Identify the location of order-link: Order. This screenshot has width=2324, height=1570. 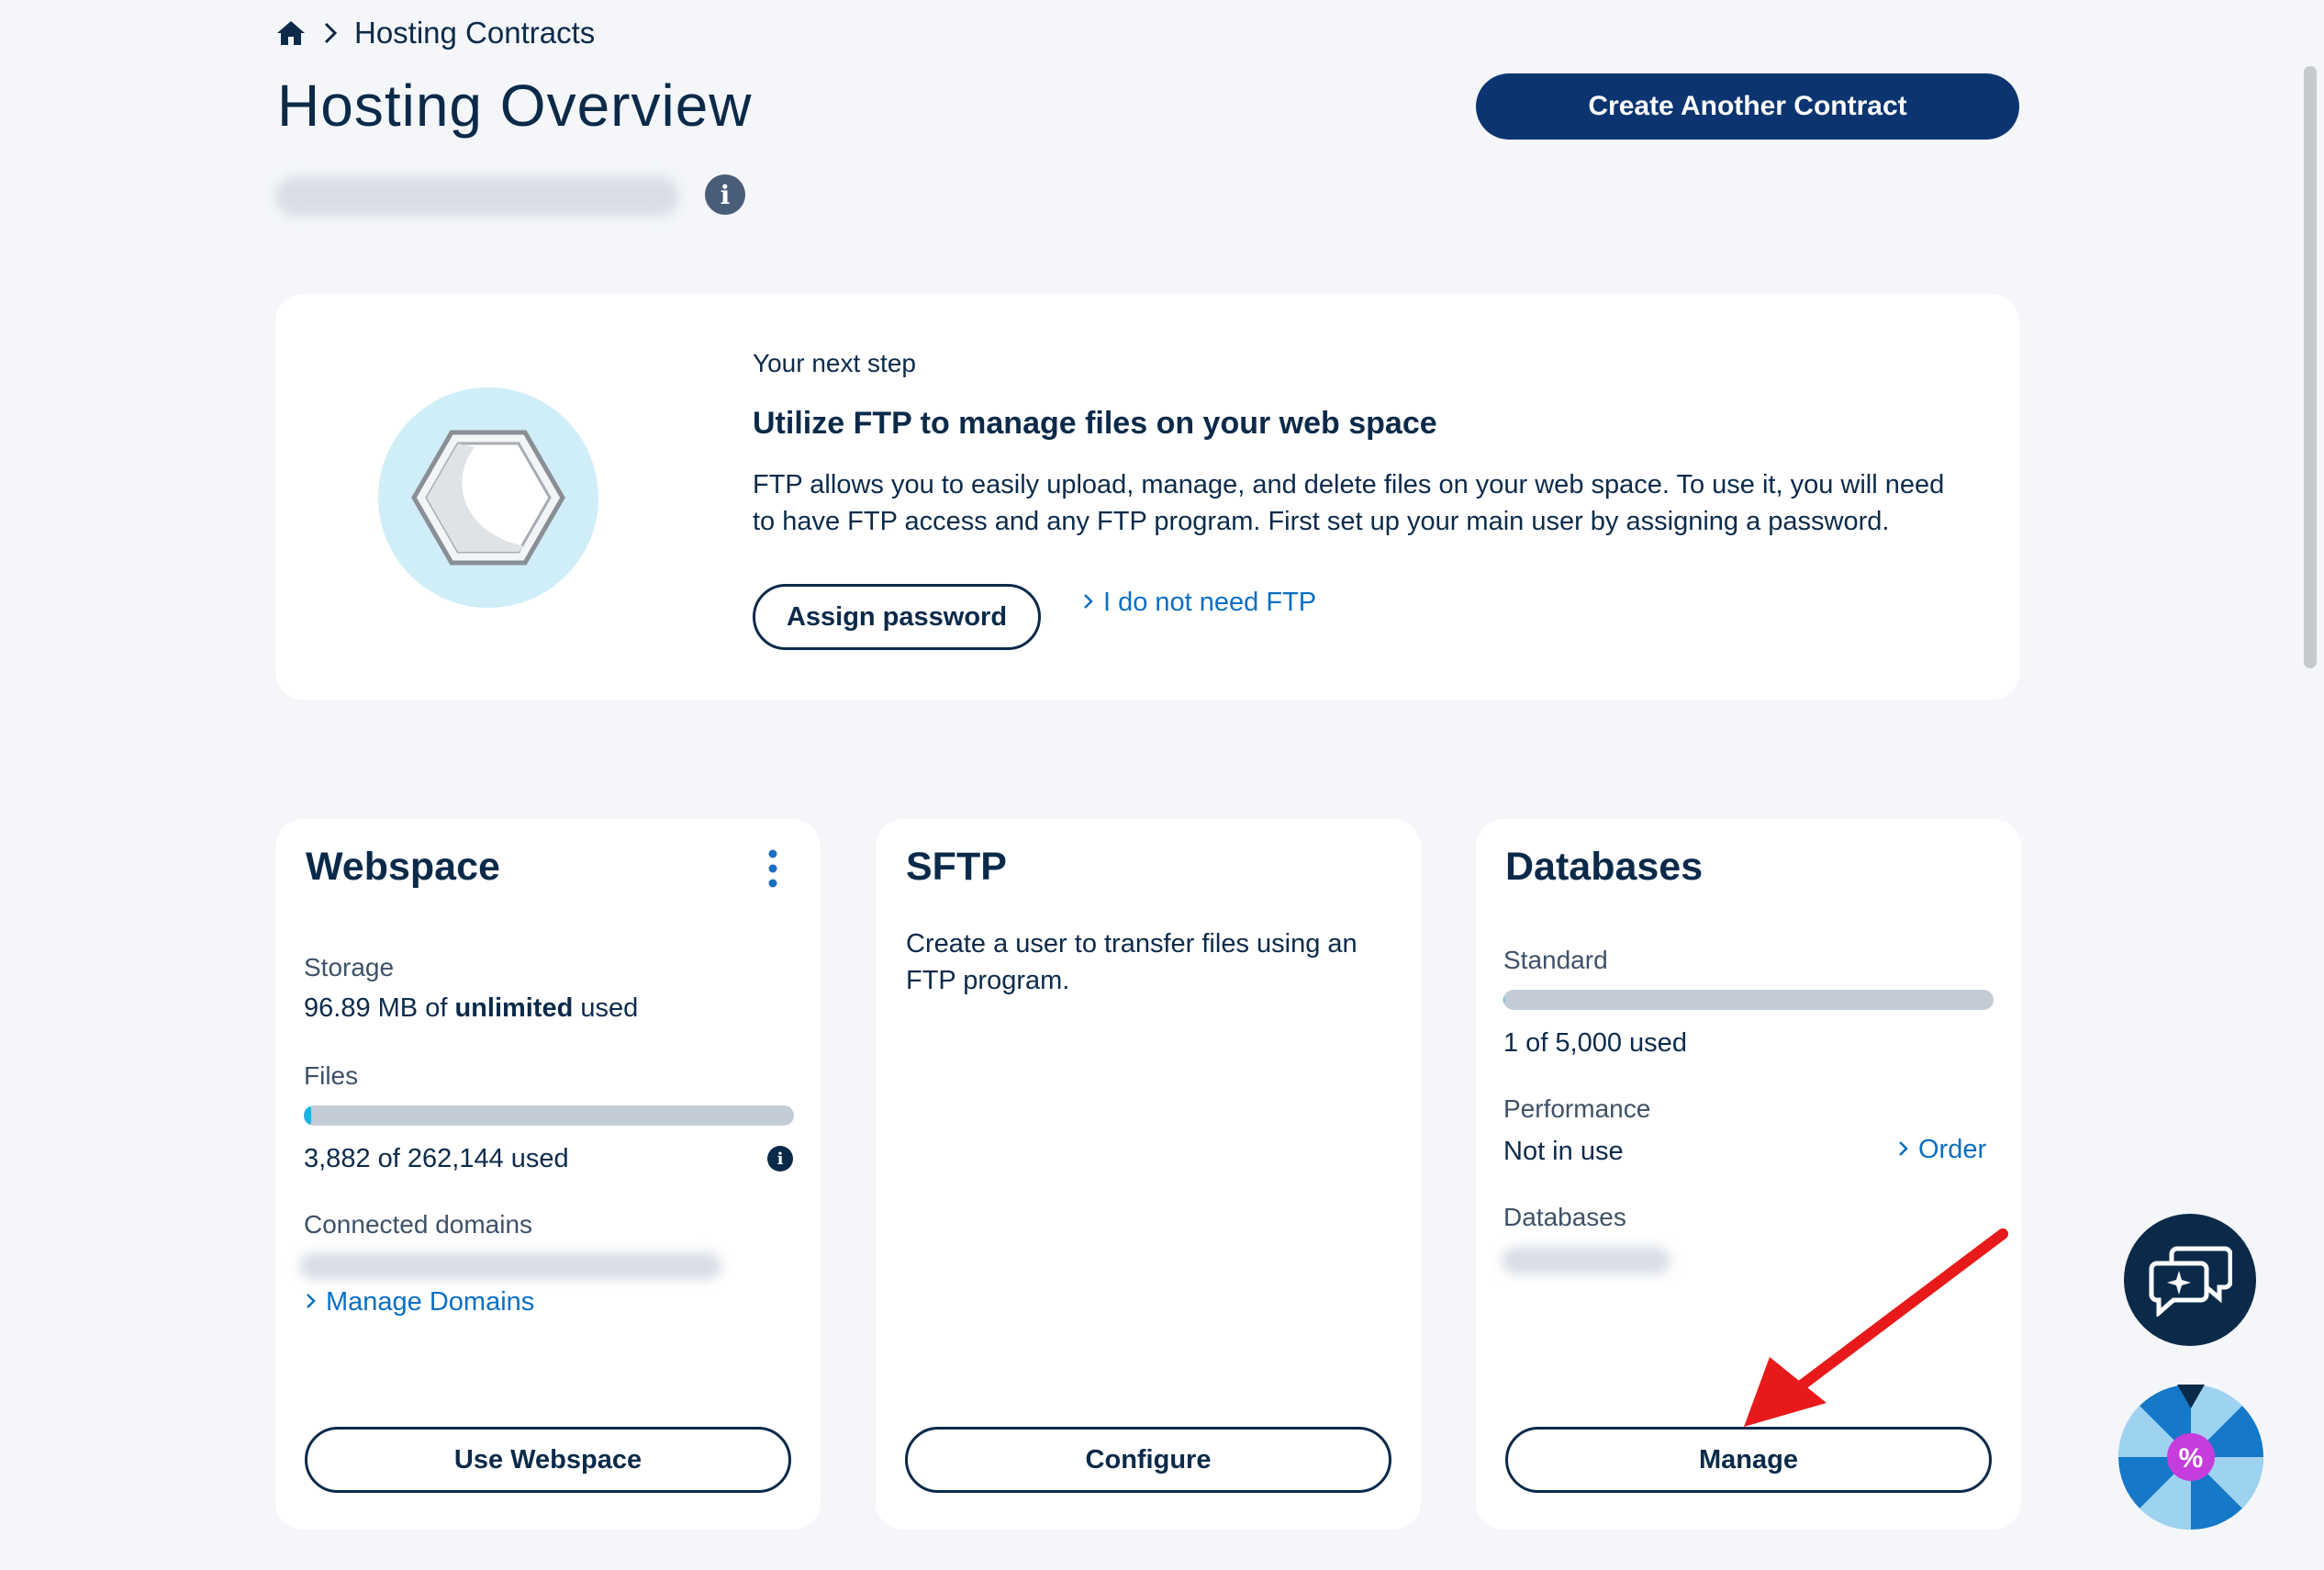
(1942, 1150).